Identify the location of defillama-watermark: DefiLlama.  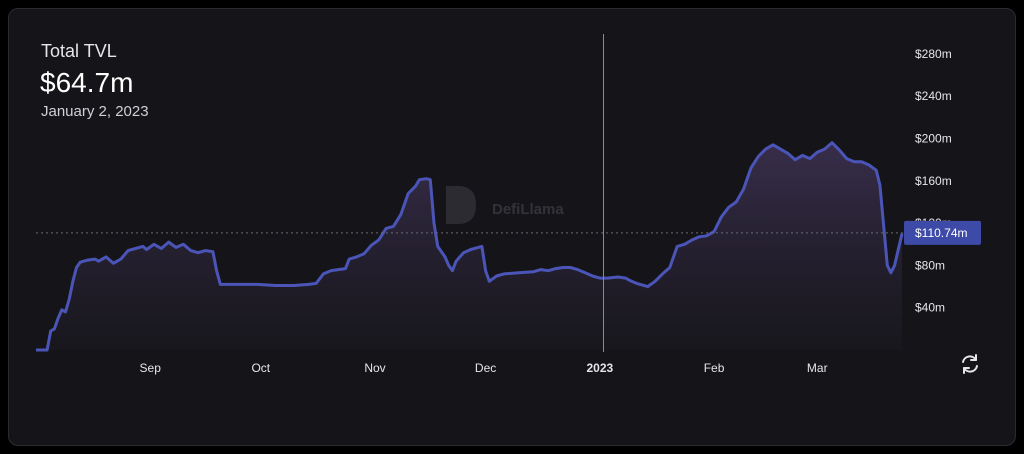
(505, 205).